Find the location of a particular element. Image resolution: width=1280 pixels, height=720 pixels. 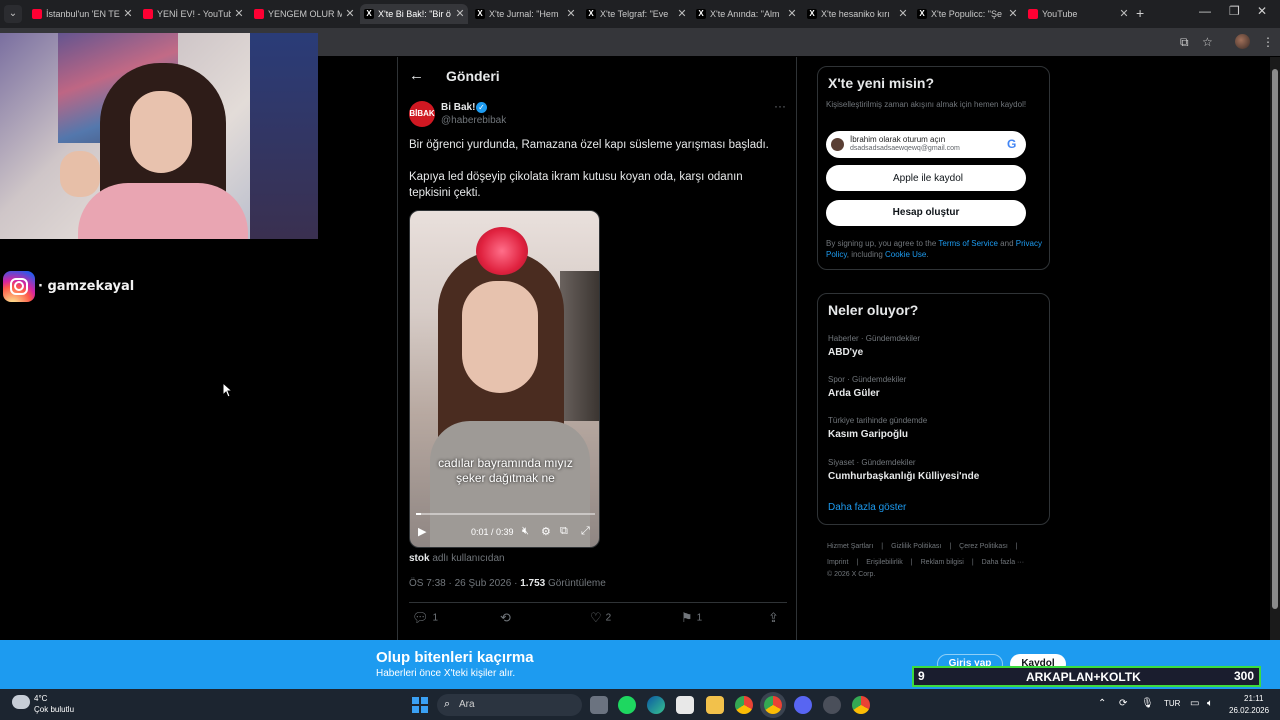

microphone-icon: 🎙︎ is located at coordinates (1147, 703).